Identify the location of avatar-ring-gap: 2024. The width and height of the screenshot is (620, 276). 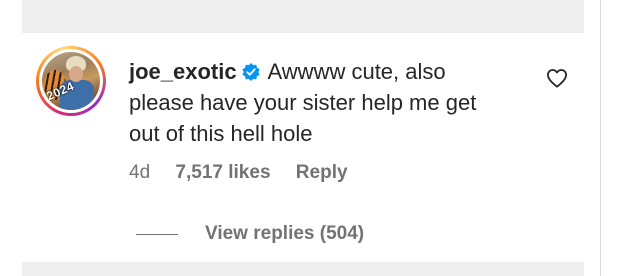
(71, 81).